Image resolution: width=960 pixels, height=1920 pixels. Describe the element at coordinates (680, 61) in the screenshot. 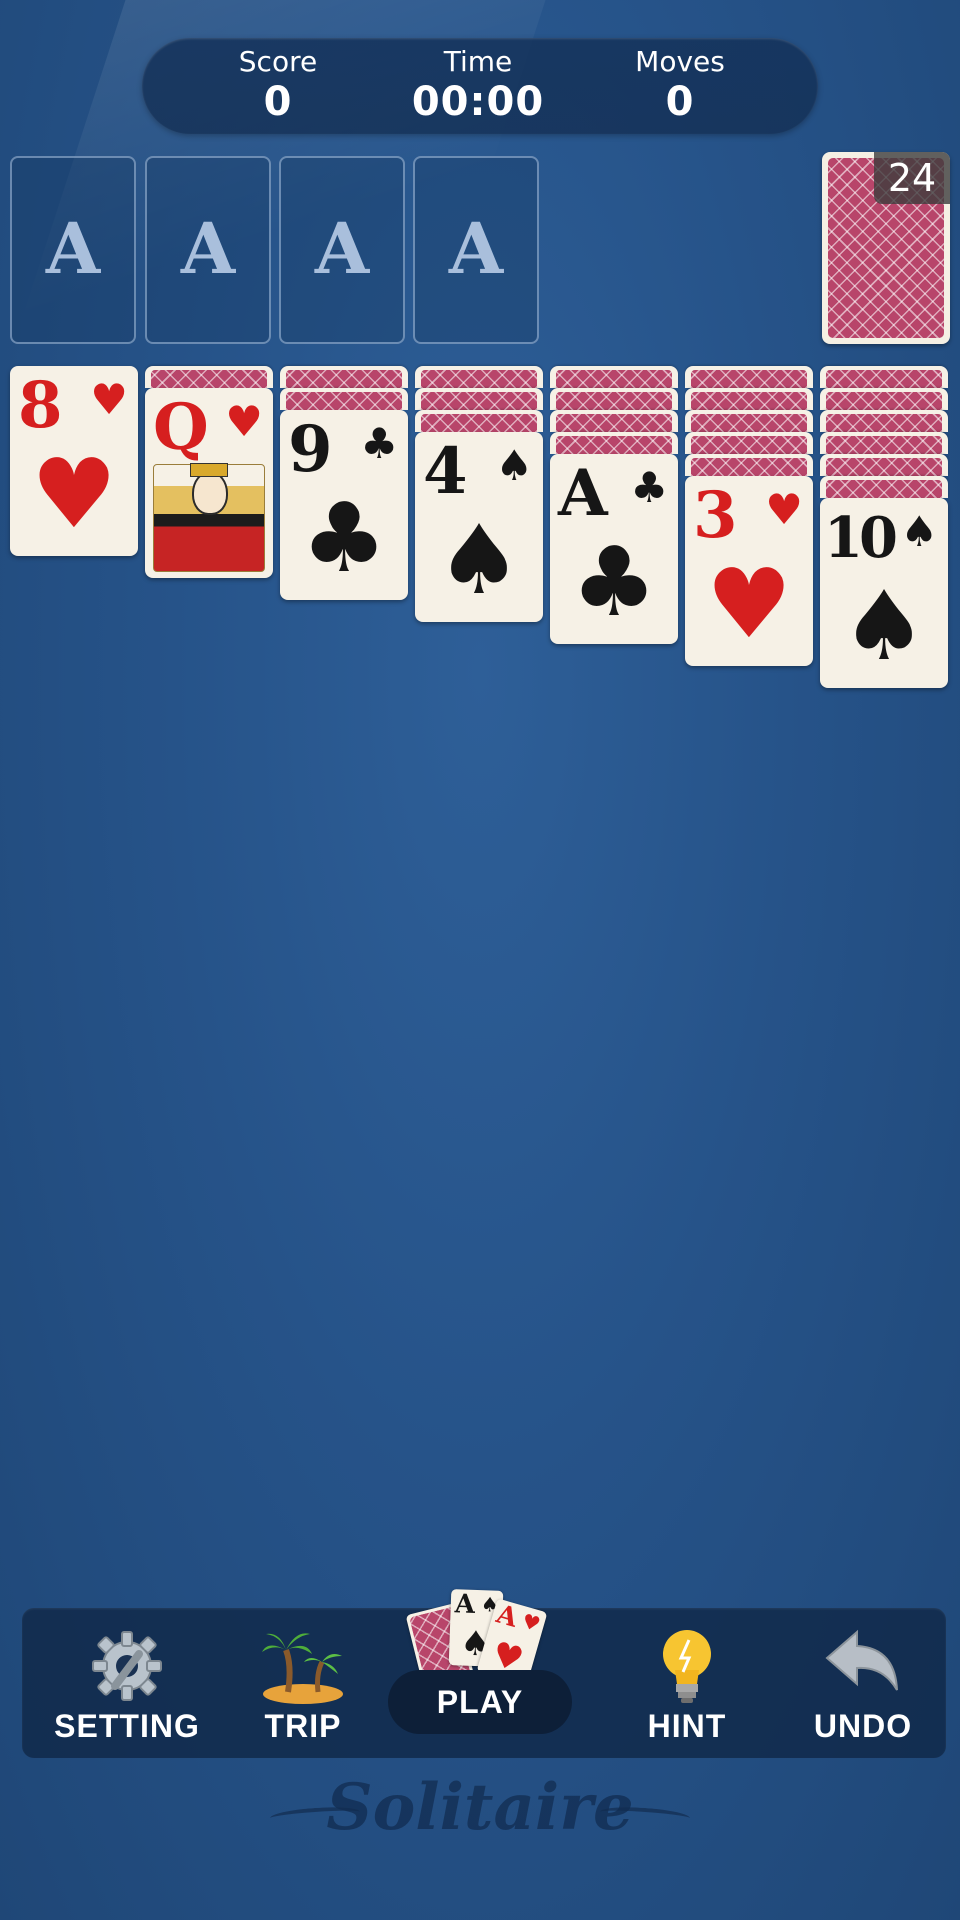

I see `moves-label: Moves` at that location.